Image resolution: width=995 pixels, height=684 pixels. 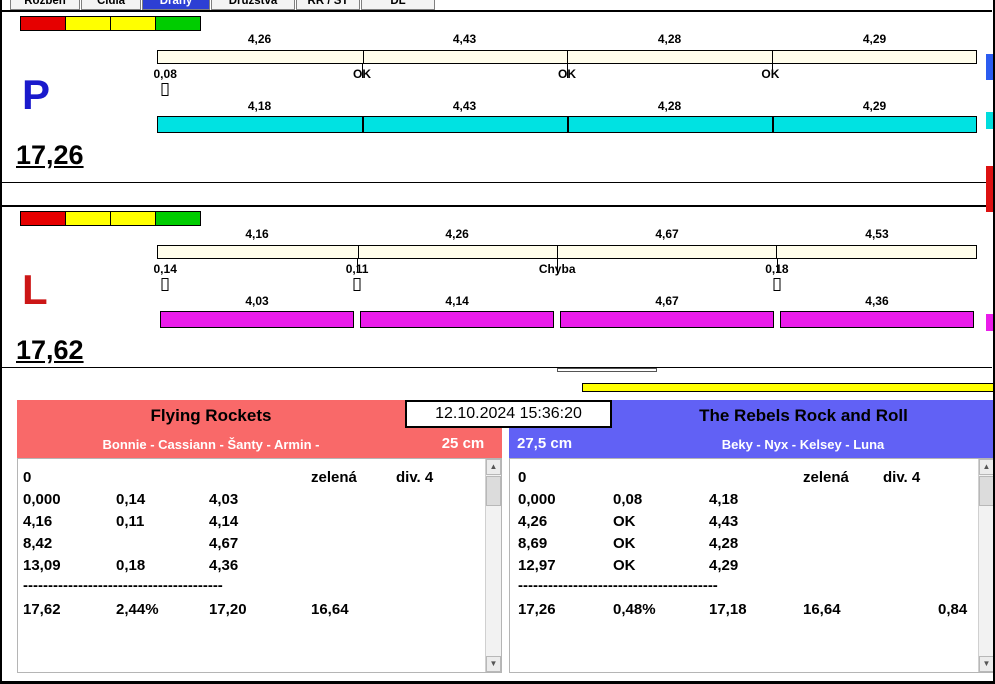 I want to click on result-cell: 4,29, so click(x=724, y=565).